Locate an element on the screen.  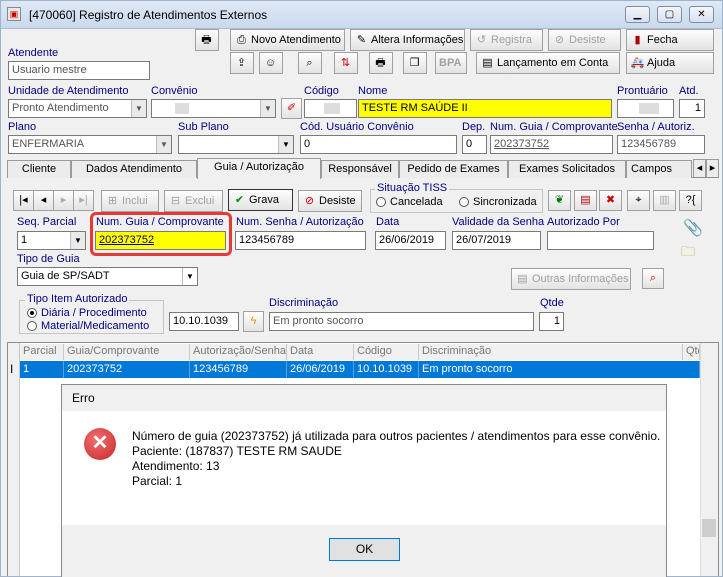
tipo-item-label: Tipo Item Autorizado is located at coordinates (77, 299).